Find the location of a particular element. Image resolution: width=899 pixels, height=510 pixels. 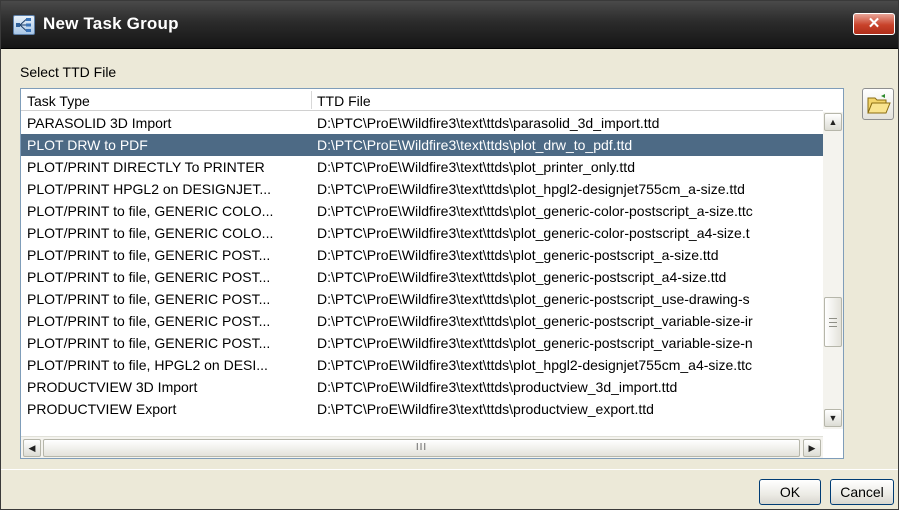

title-bar: New Task Group ✕ is located at coordinates (449, 25).